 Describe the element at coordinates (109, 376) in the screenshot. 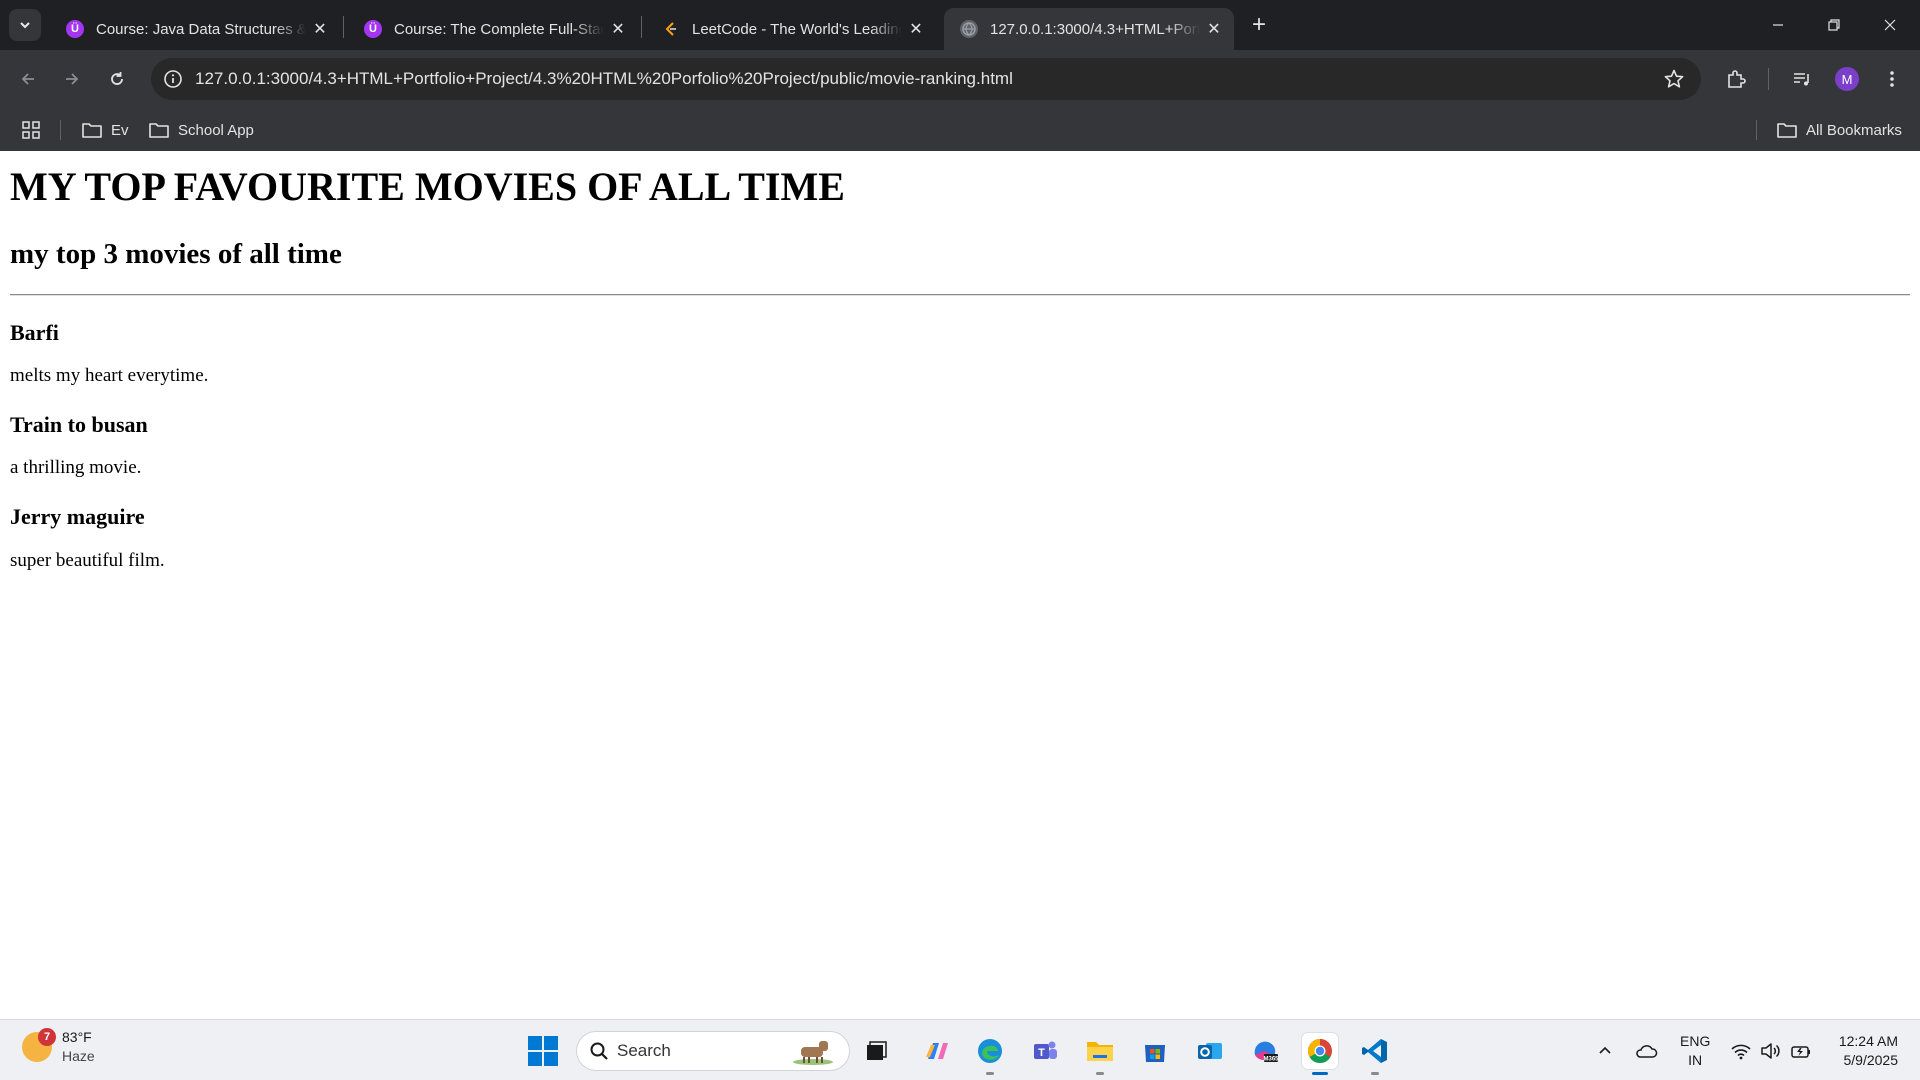

I see `movie-description: melts my heart everytime.` at that location.